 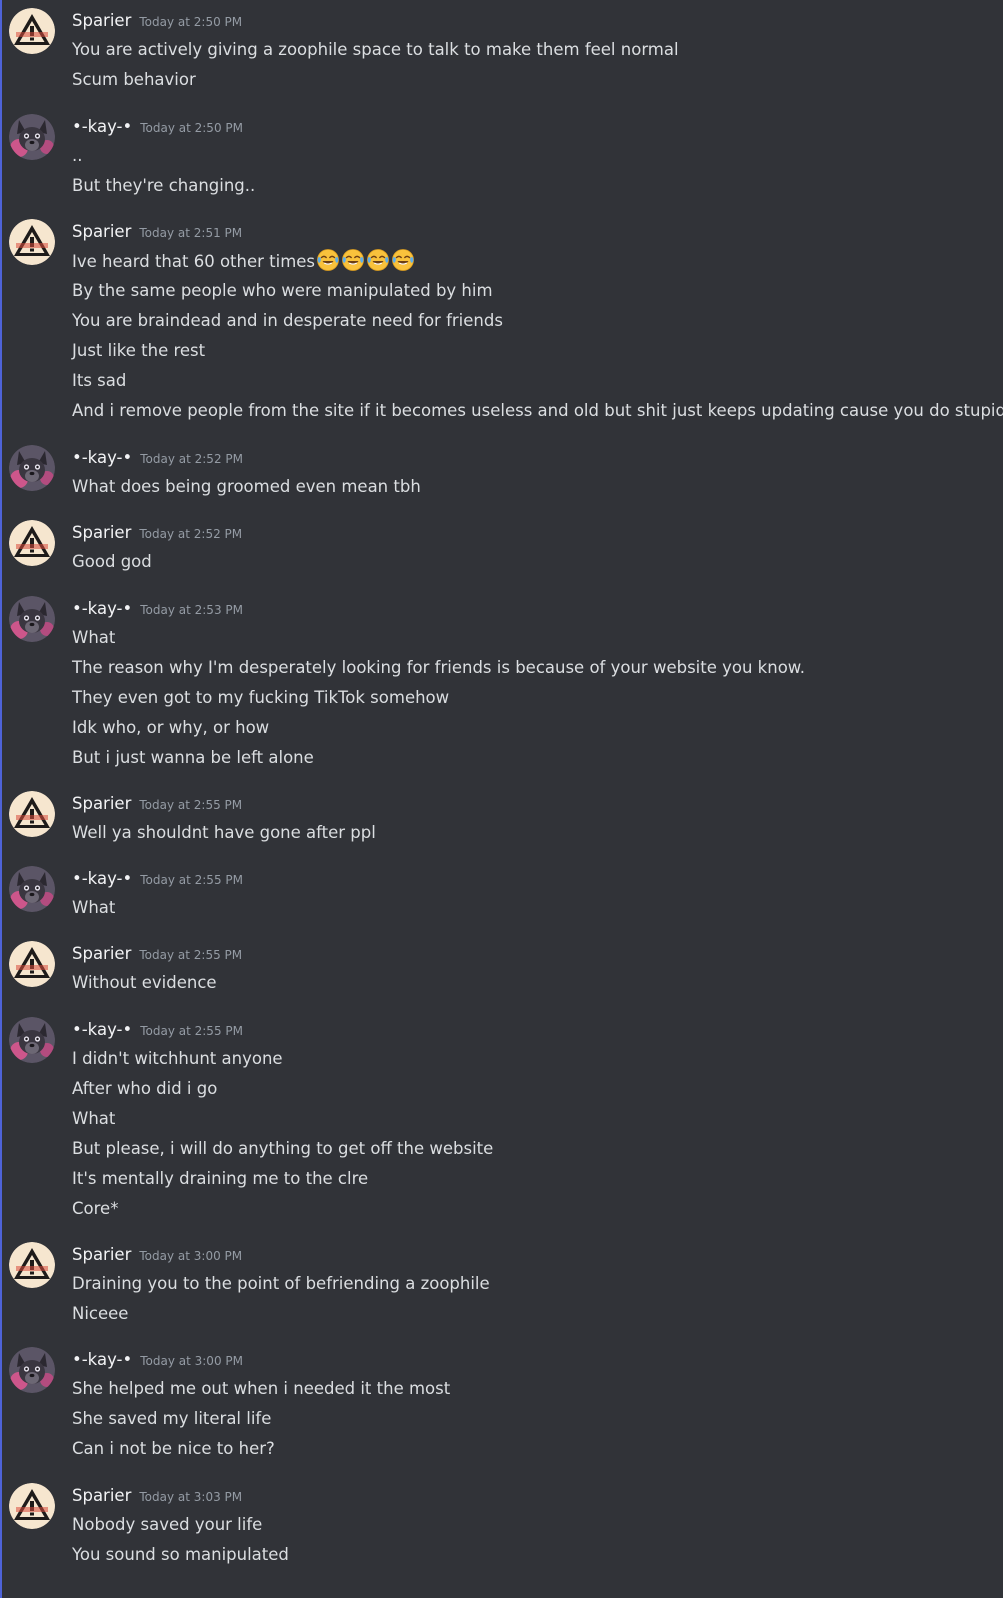 What do you see at coordinates (532, 1557) in the screenshot?
I see `message-line: You sound so manipulated` at bounding box center [532, 1557].